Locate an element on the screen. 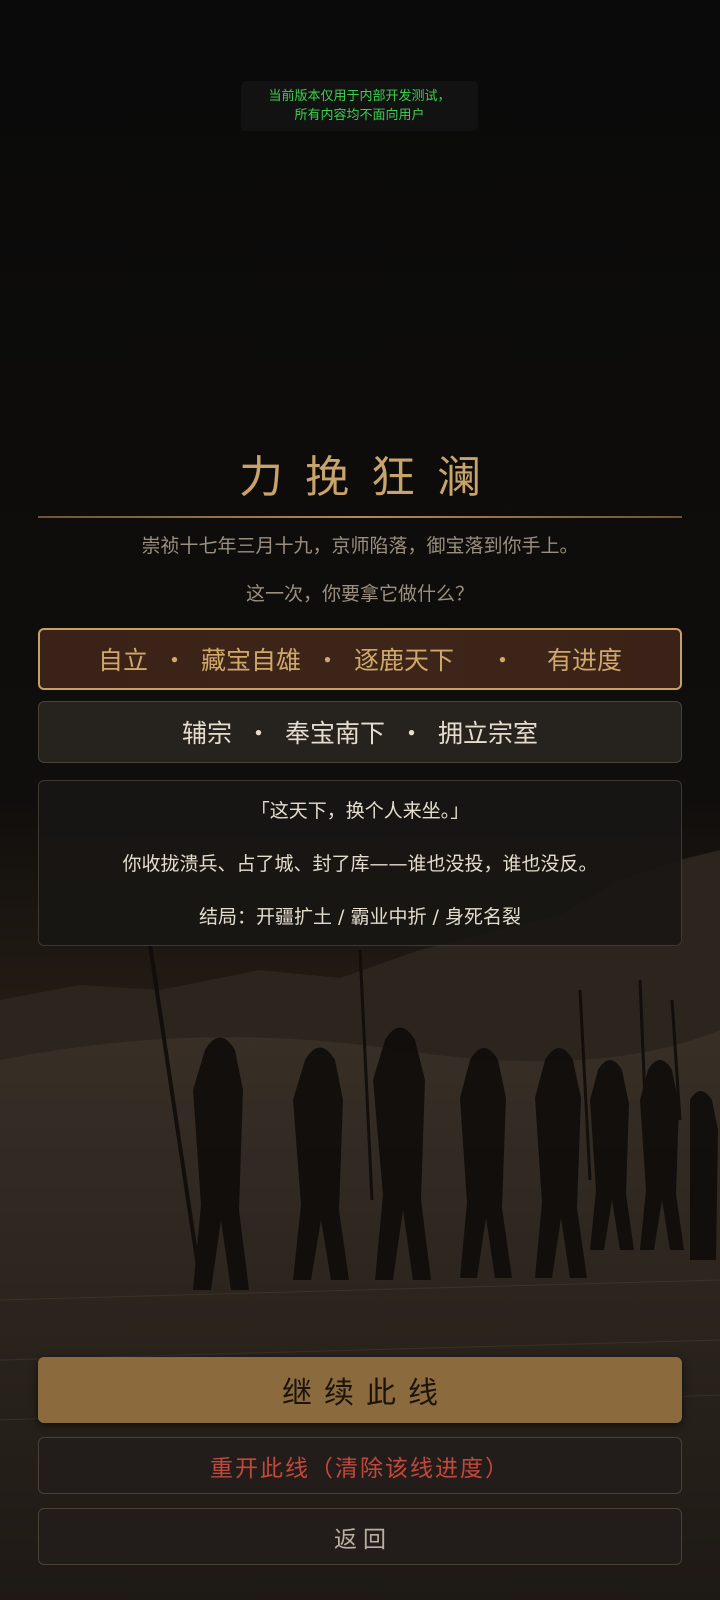  route-option-support-clan: 辅宗 ・ 奉宝南下 ・ 拥立宗室 is located at coordinates (360, 732).